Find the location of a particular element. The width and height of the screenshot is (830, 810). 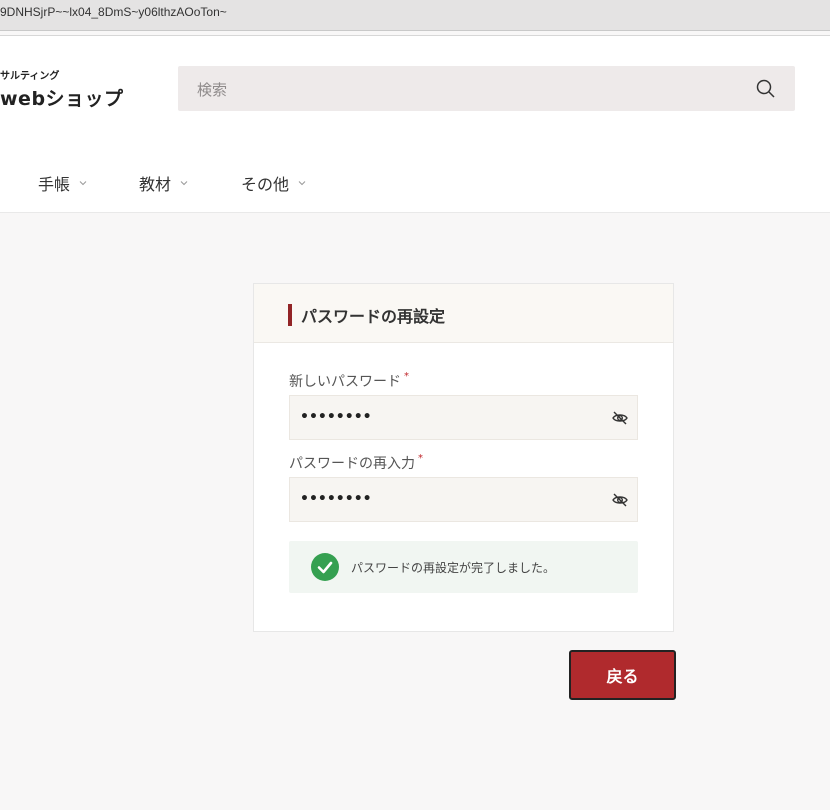

field-label-text: 新しいパスワード is located at coordinates (345, 382).